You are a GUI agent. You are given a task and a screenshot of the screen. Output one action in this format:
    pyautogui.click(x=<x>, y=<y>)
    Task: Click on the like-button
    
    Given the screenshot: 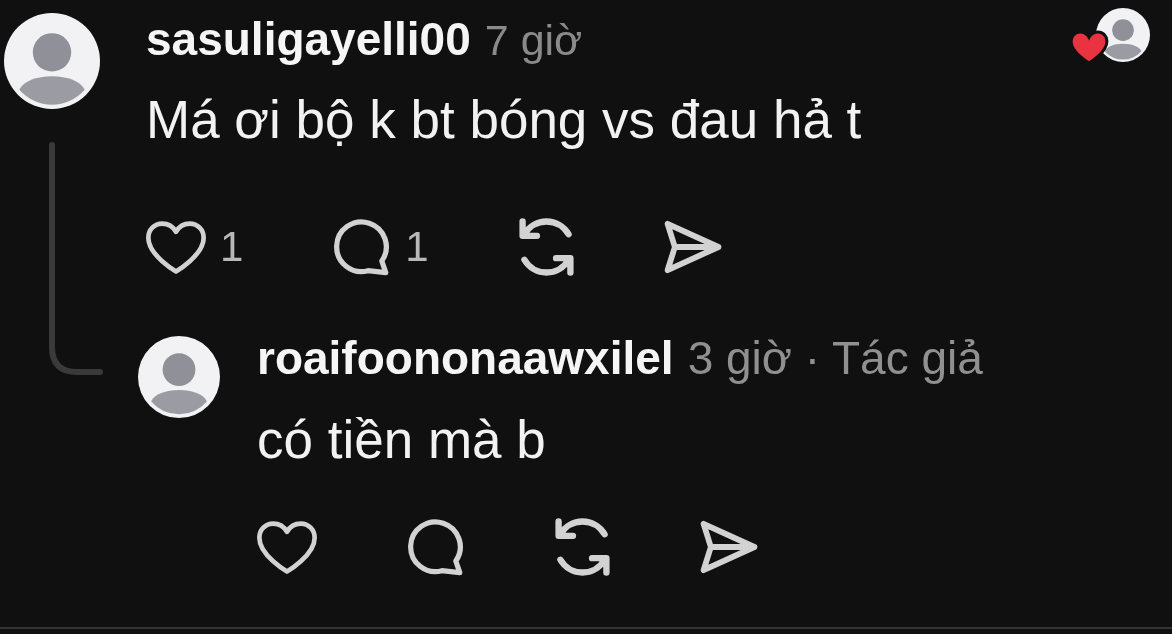 What is the action you would take?
    pyautogui.click(x=287, y=547)
    